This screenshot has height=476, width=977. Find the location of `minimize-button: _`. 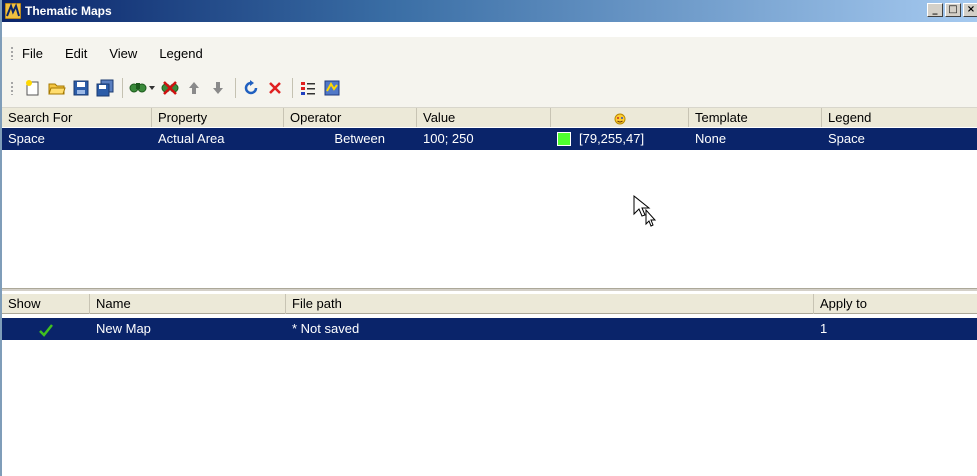

minimize-button: _ is located at coordinates (935, 10).